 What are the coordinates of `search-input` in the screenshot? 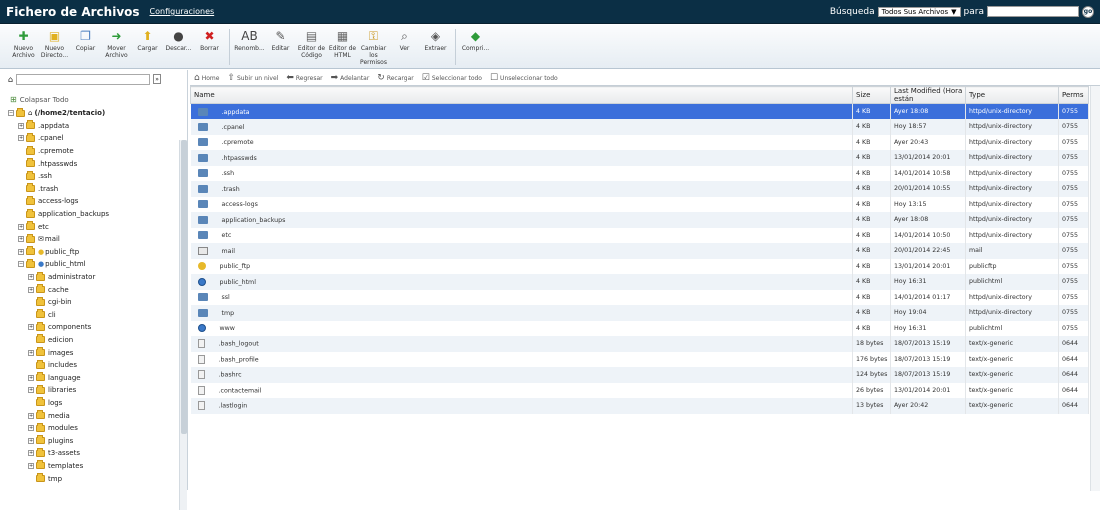 It's located at (1033, 11).